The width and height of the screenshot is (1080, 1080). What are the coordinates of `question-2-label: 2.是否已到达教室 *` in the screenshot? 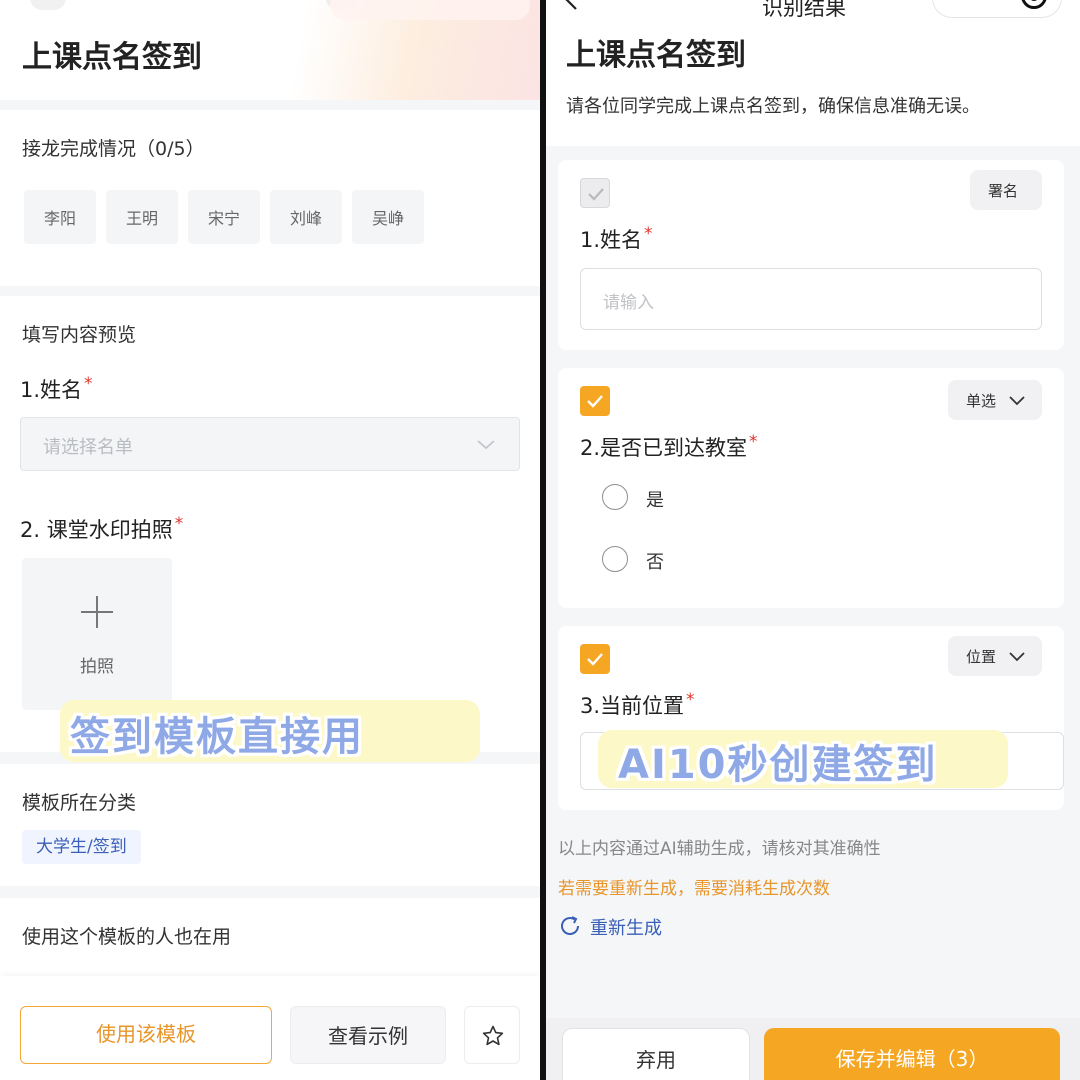 It's located at (669, 447).